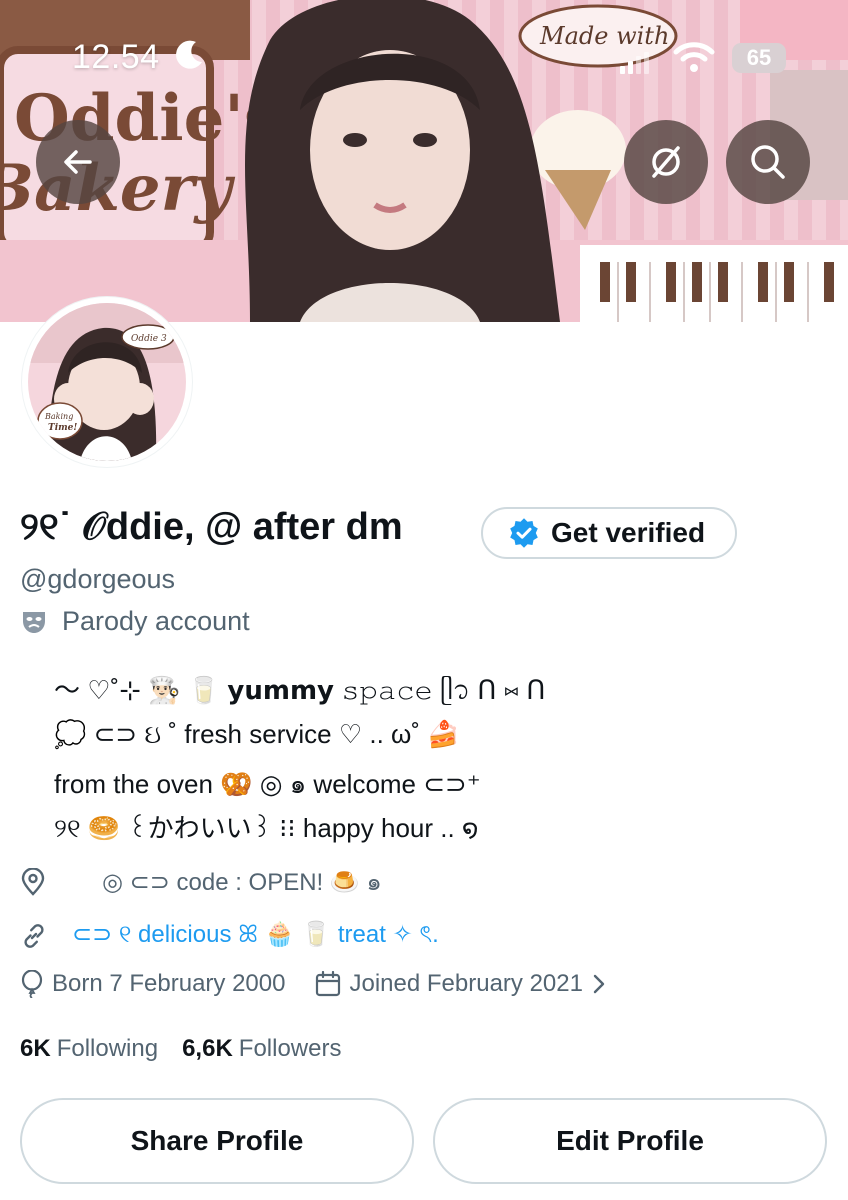 Image resolution: width=848 pixels, height=1200 pixels. I want to click on parody-mask-icon, so click(34, 622).